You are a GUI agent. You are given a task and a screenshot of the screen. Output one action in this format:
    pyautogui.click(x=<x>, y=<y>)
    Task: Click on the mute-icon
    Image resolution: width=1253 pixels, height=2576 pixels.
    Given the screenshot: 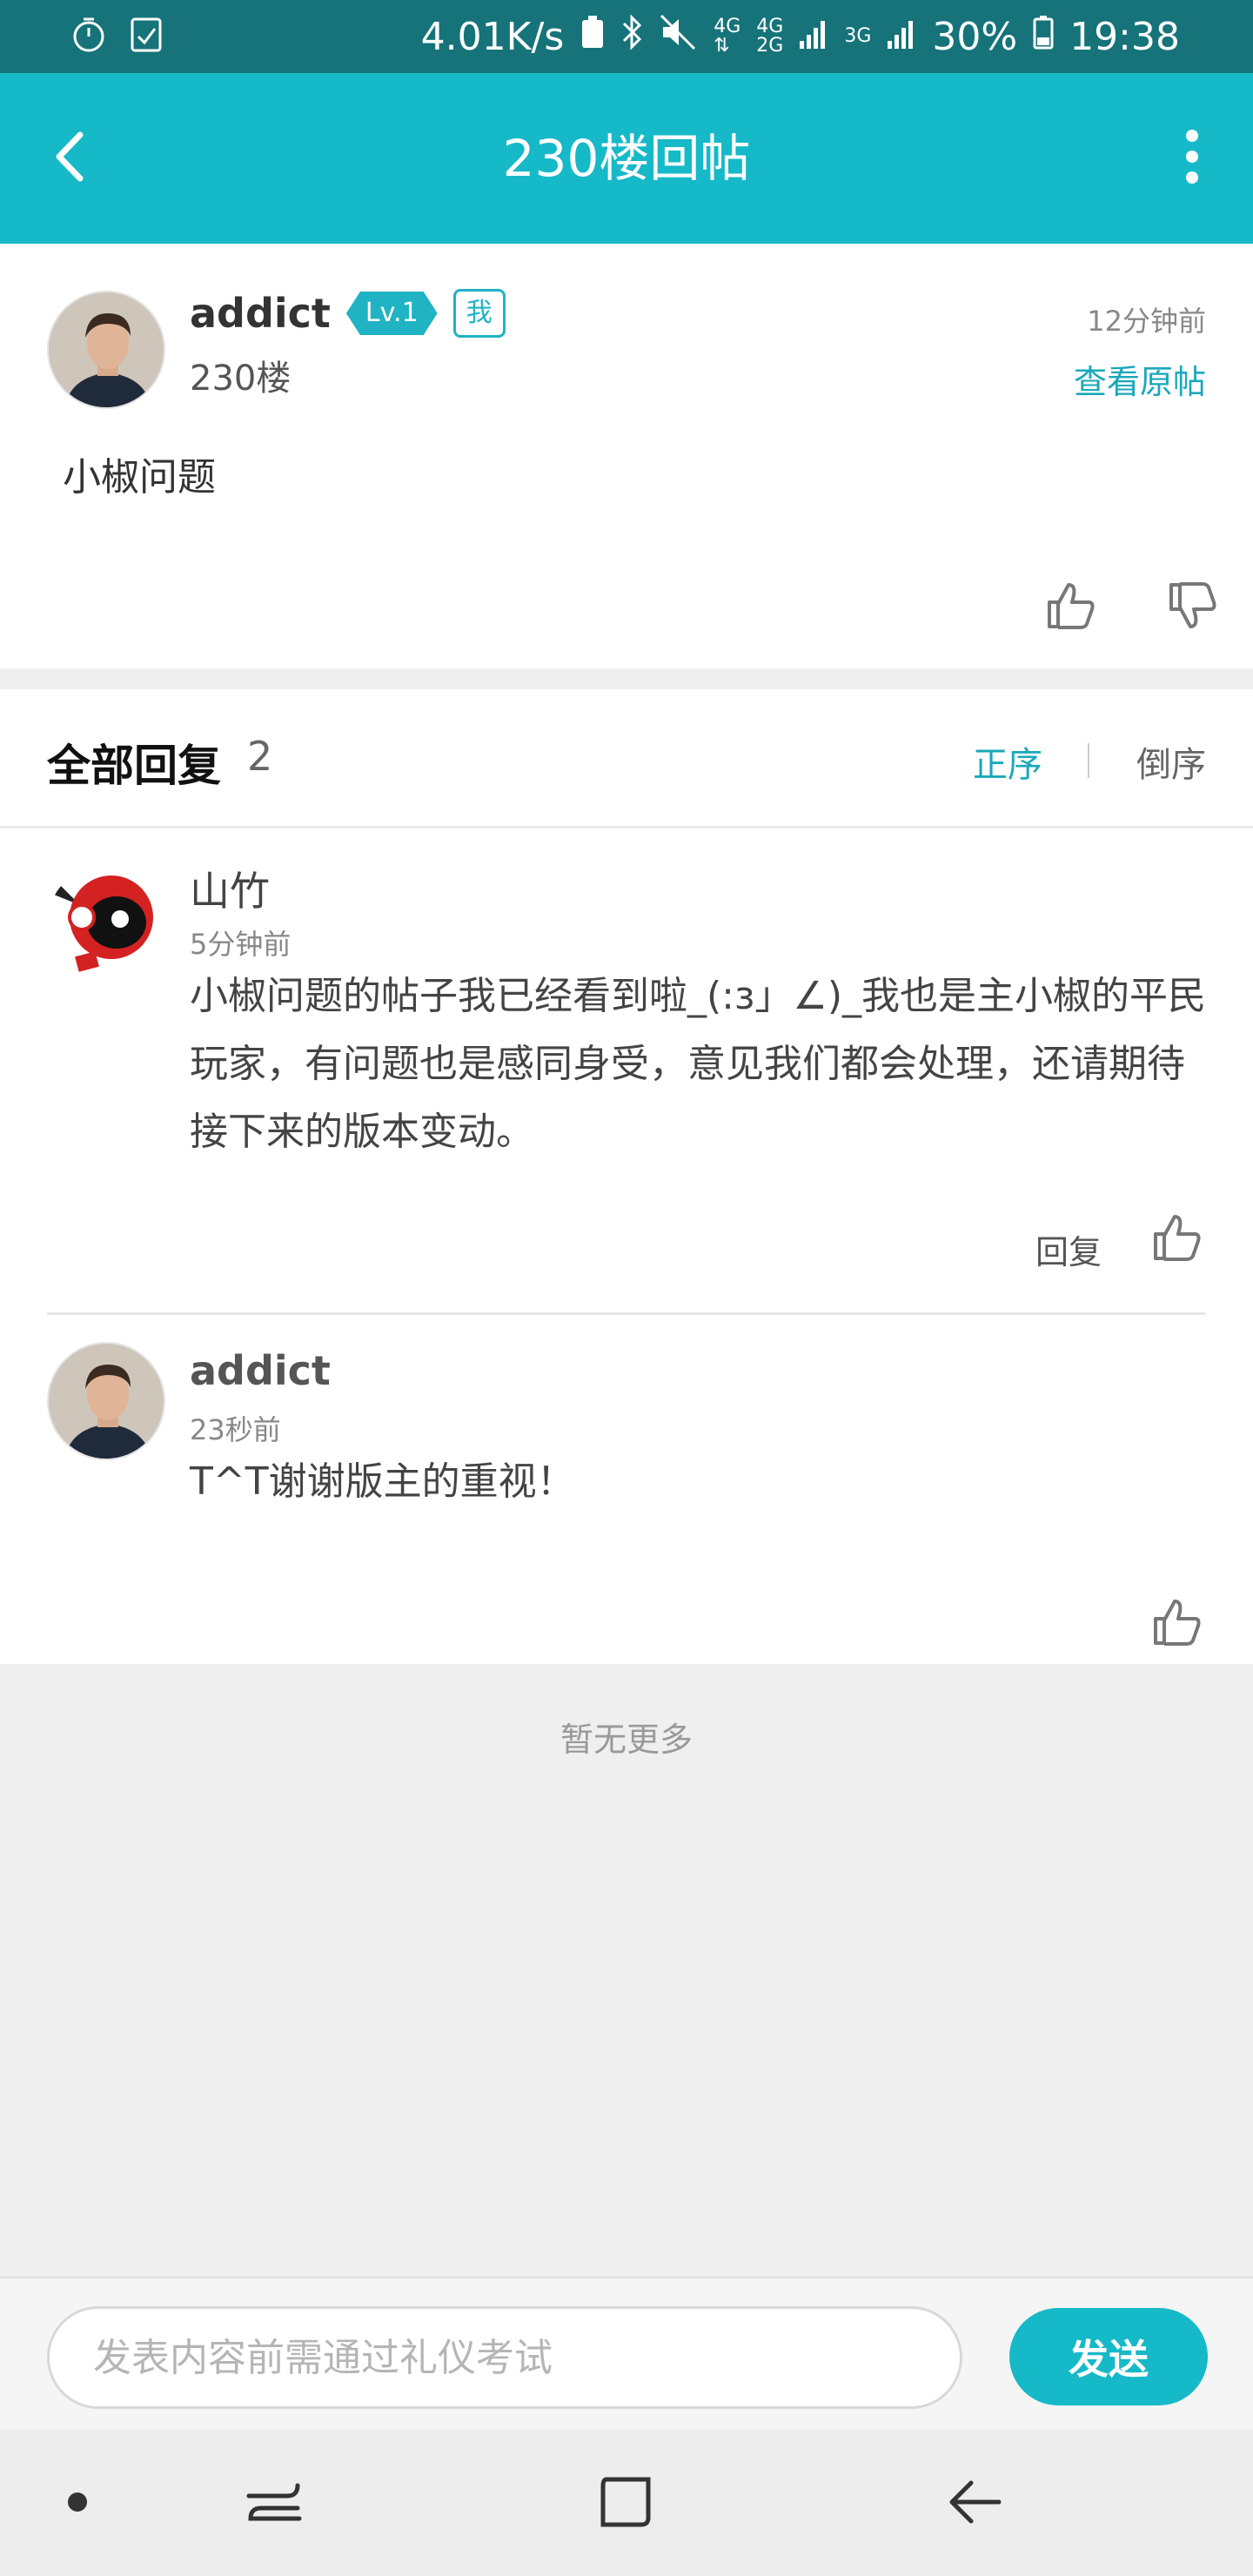 What is the action you would take?
    pyautogui.click(x=679, y=37)
    